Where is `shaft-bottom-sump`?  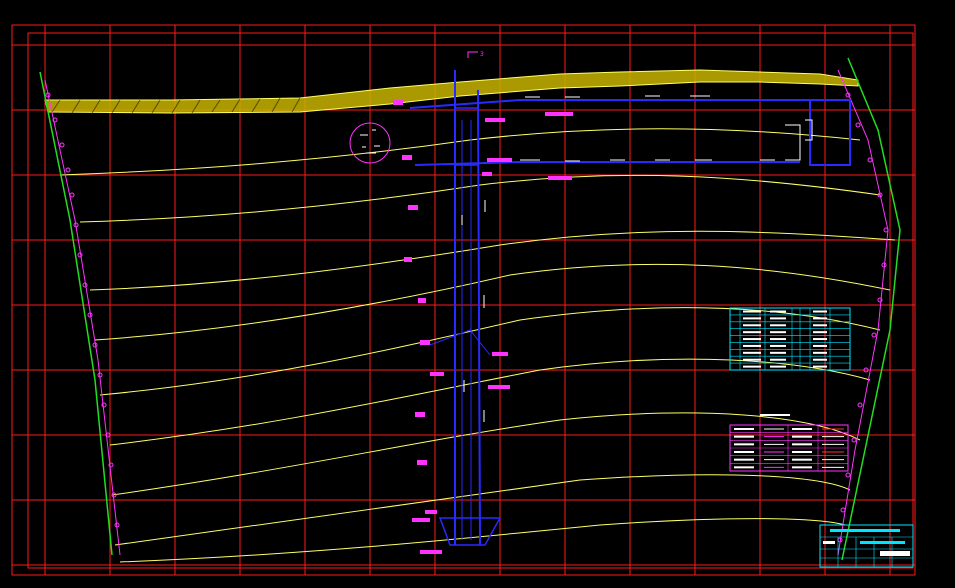
shaft-bottom-sump is located at coordinates (470, 531).